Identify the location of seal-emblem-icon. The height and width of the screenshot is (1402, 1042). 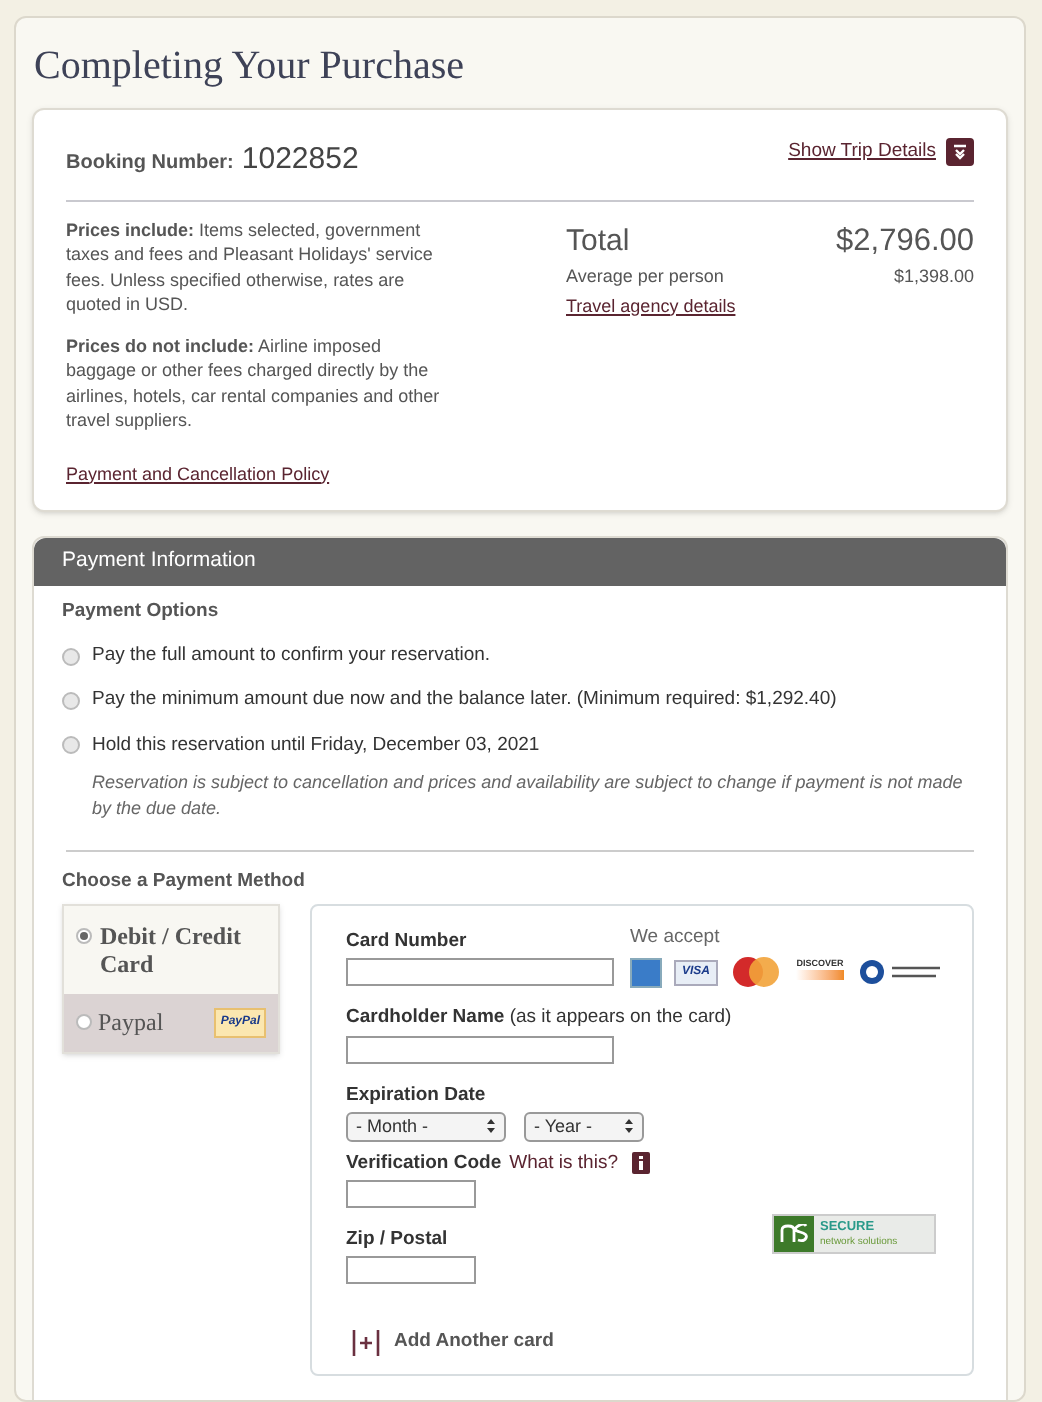
(794, 1234).